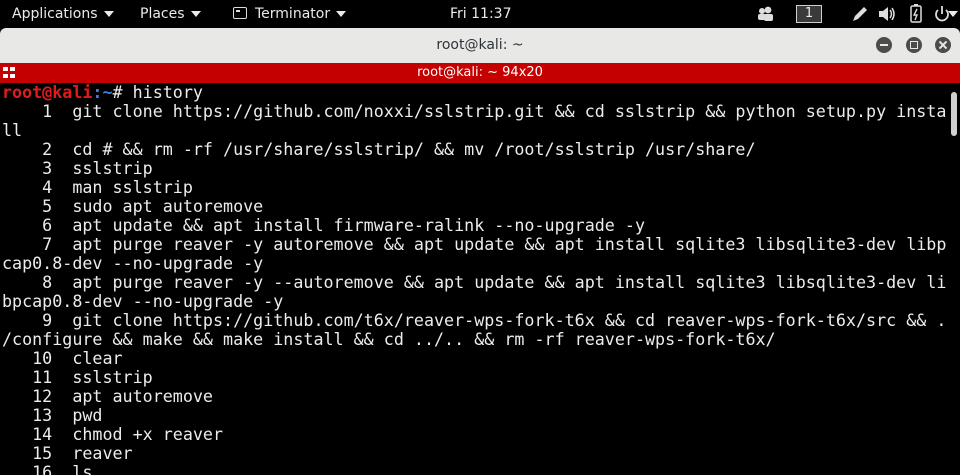 Image resolution: width=960 pixels, height=475 pixels. I want to click on pen-icon, so click(860, 14).